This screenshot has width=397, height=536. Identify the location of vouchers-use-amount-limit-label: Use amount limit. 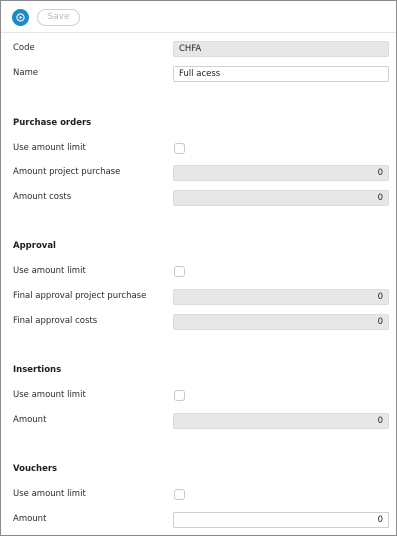
(49, 494).